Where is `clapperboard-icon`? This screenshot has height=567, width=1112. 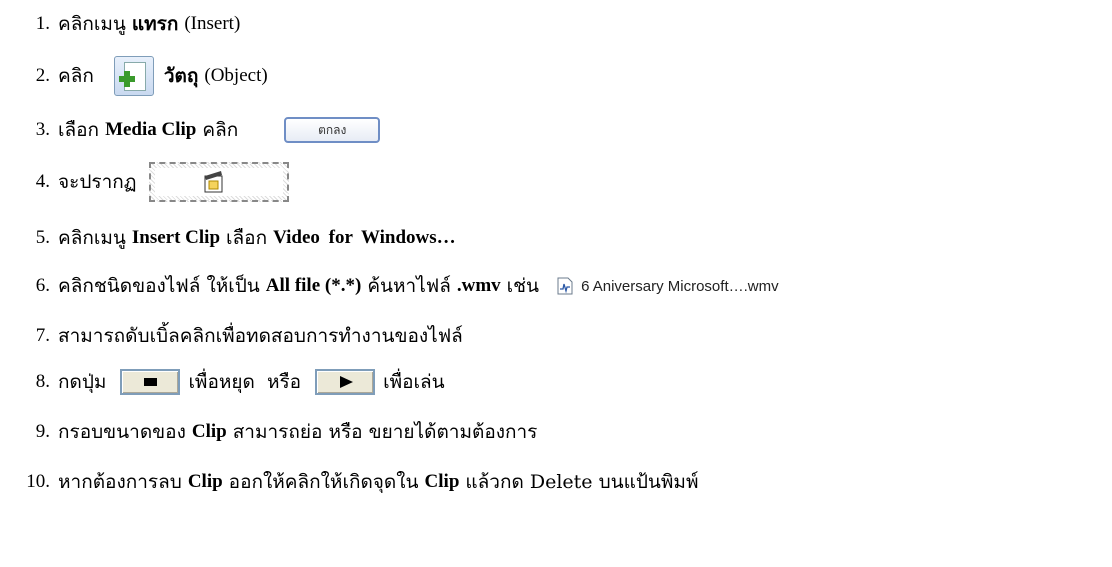 clapperboard-icon is located at coordinates (213, 182).